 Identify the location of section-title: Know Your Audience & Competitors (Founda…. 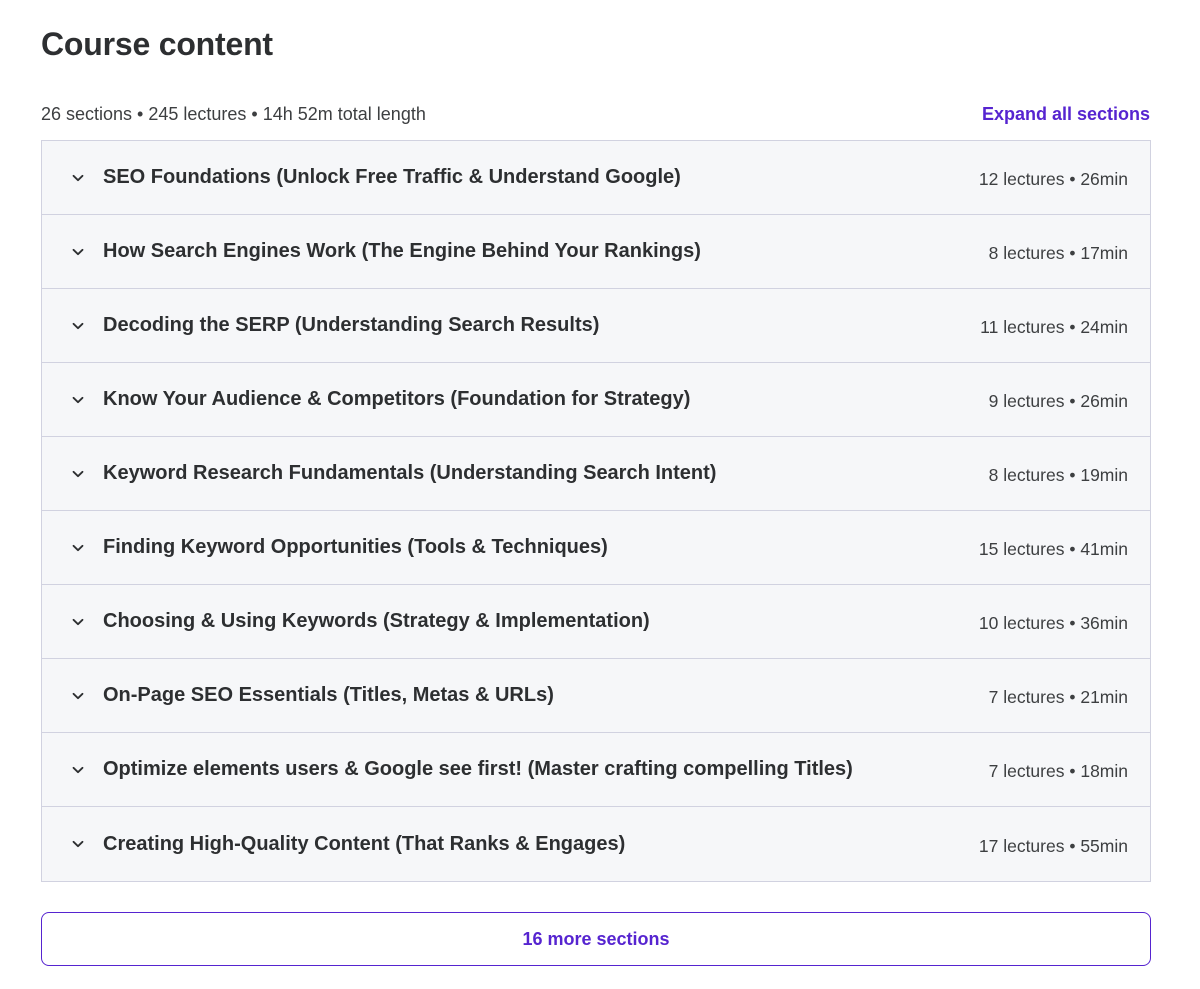
(397, 399).